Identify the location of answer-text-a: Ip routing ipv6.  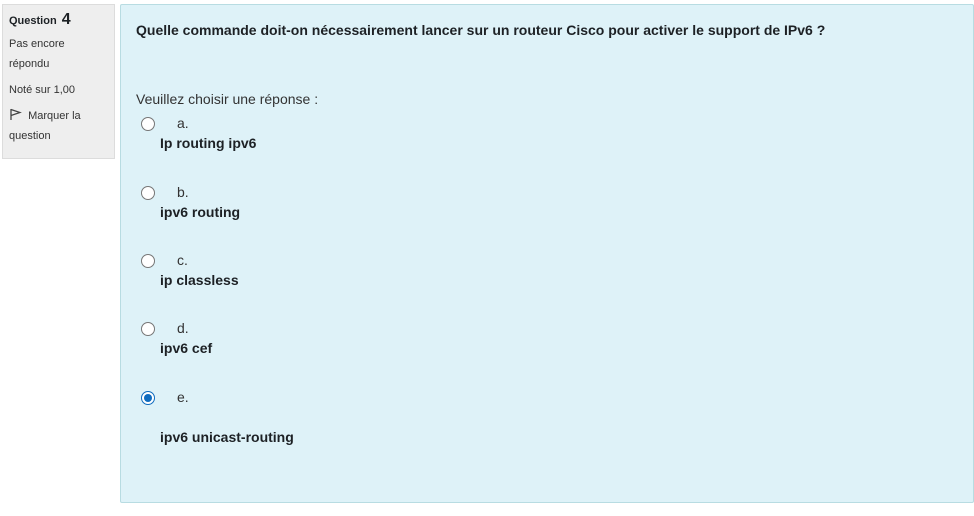
(208, 143).